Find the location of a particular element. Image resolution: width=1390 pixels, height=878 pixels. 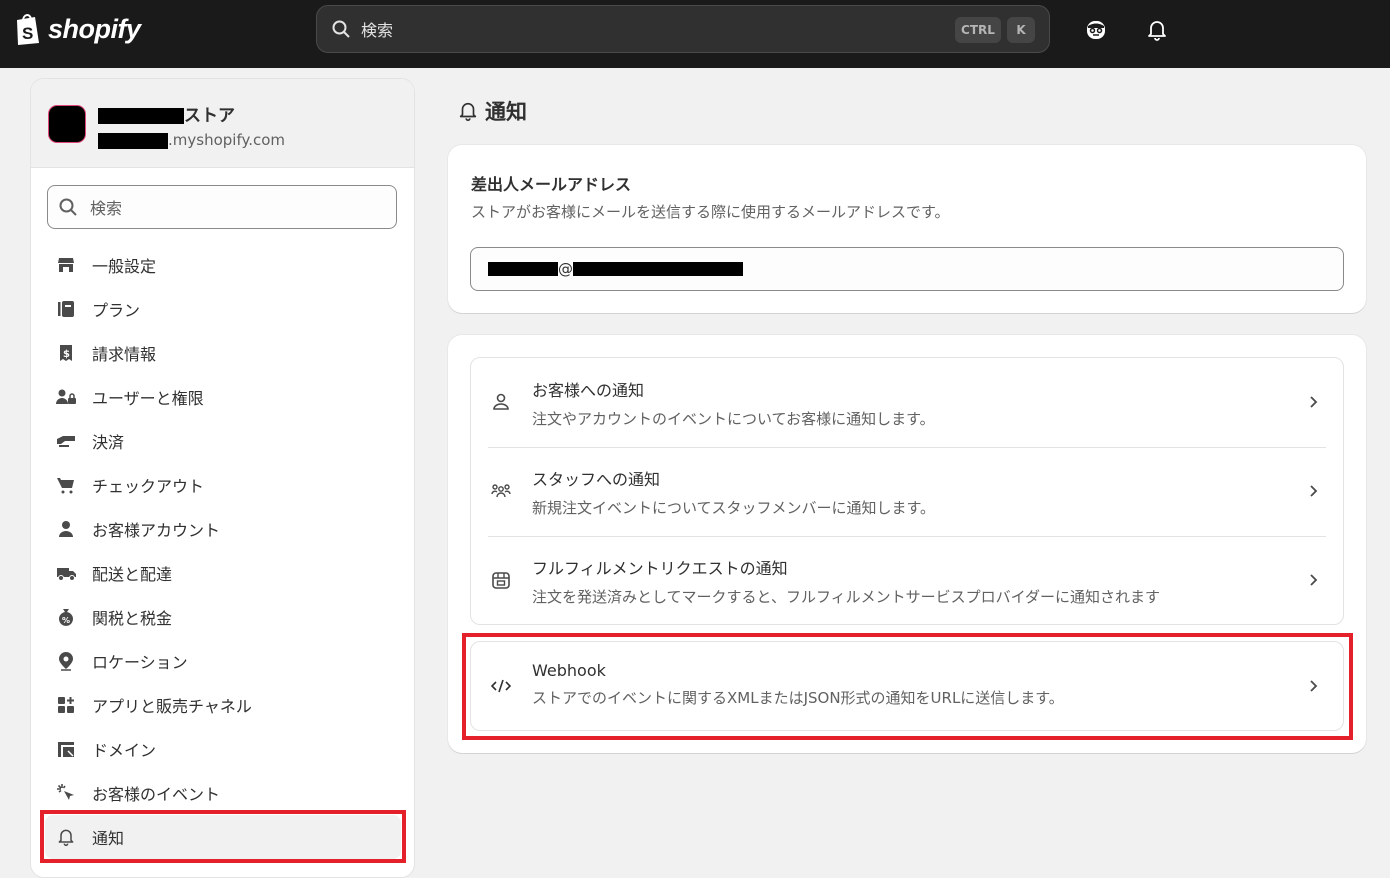

apps-icon is located at coordinates (66, 705).